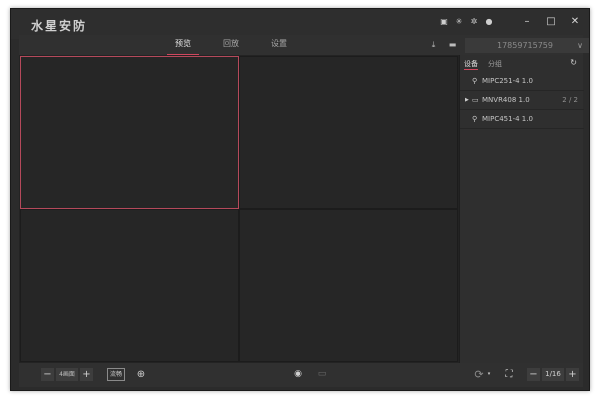  I want to click on tab-settings: 设置, so click(279, 46).